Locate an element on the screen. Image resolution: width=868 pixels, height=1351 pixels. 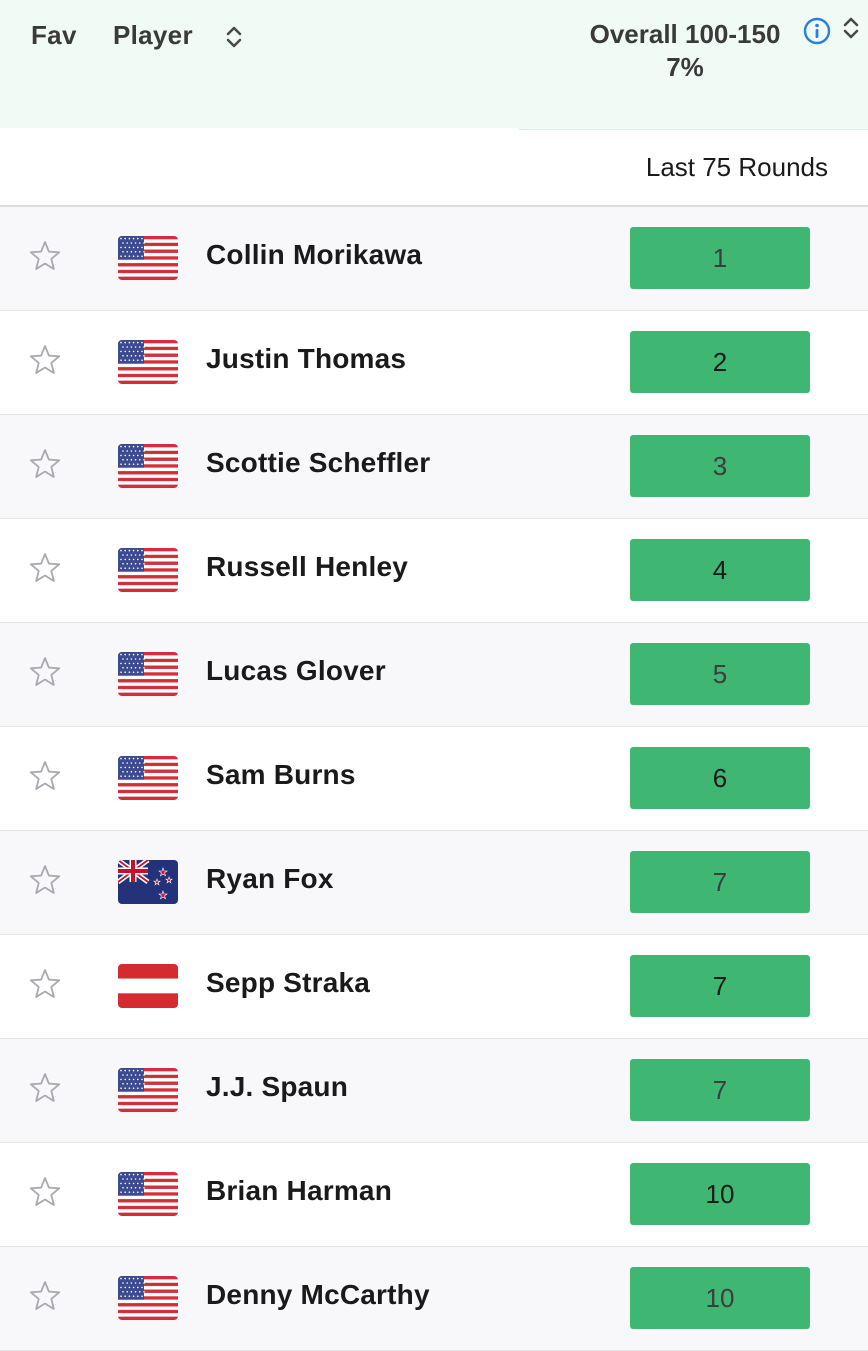
player-name: Ryan Fox is located at coordinates (270, 879).